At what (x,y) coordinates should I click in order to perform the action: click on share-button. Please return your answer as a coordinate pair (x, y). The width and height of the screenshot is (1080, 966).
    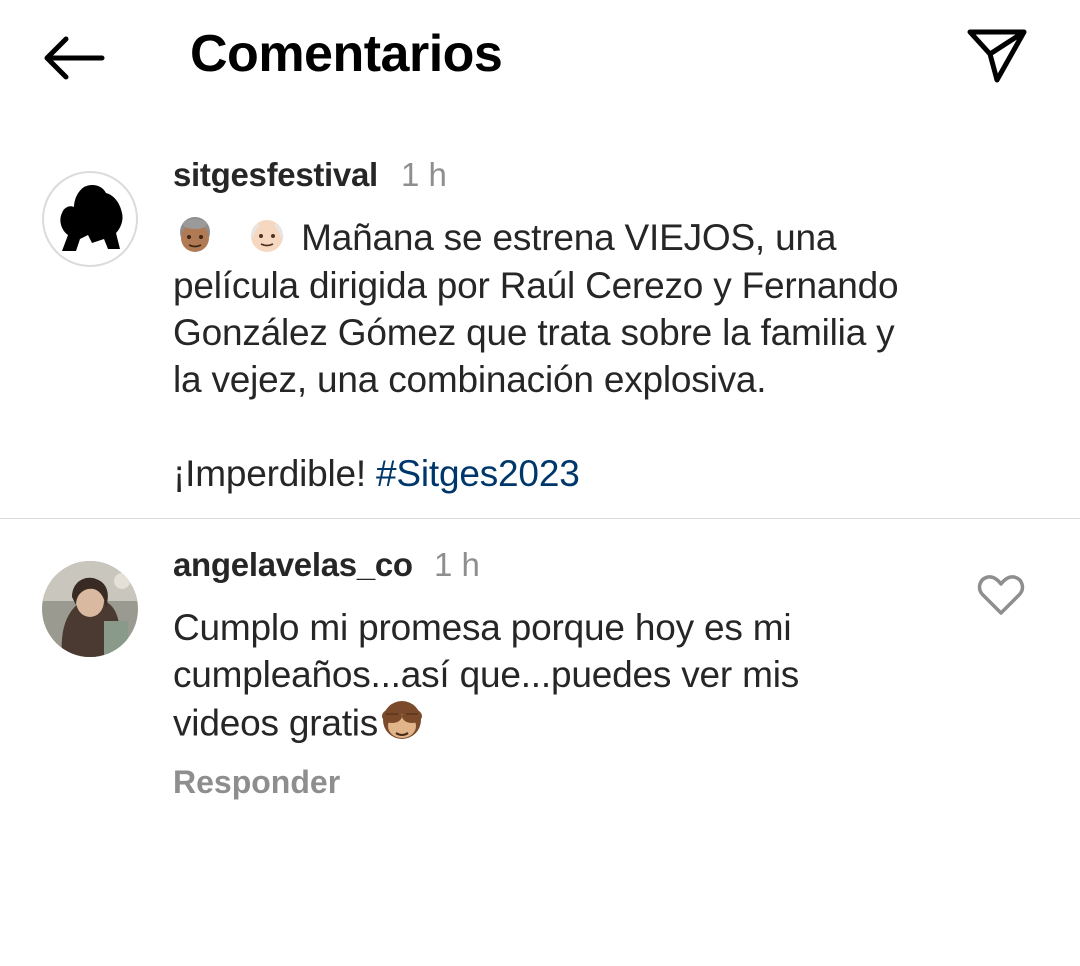
    Looking at the image, I should click on (997, 56).